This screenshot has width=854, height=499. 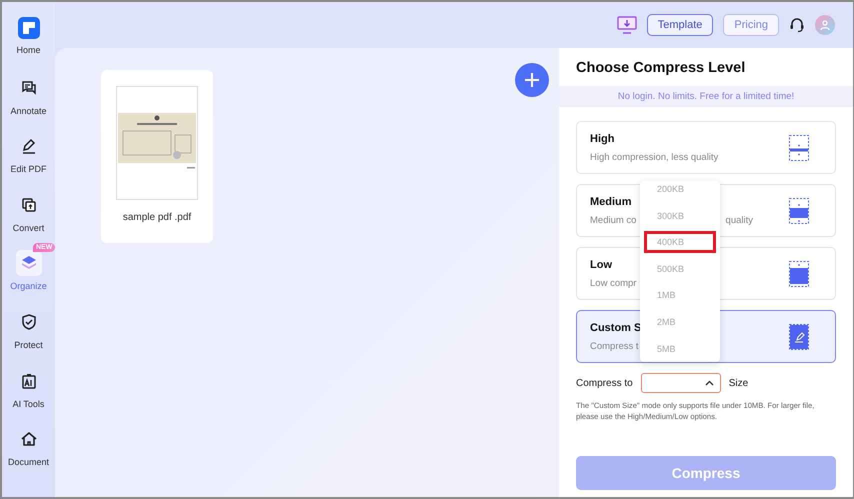 I want to click on size-label: Size, so click(x=738, y=383).